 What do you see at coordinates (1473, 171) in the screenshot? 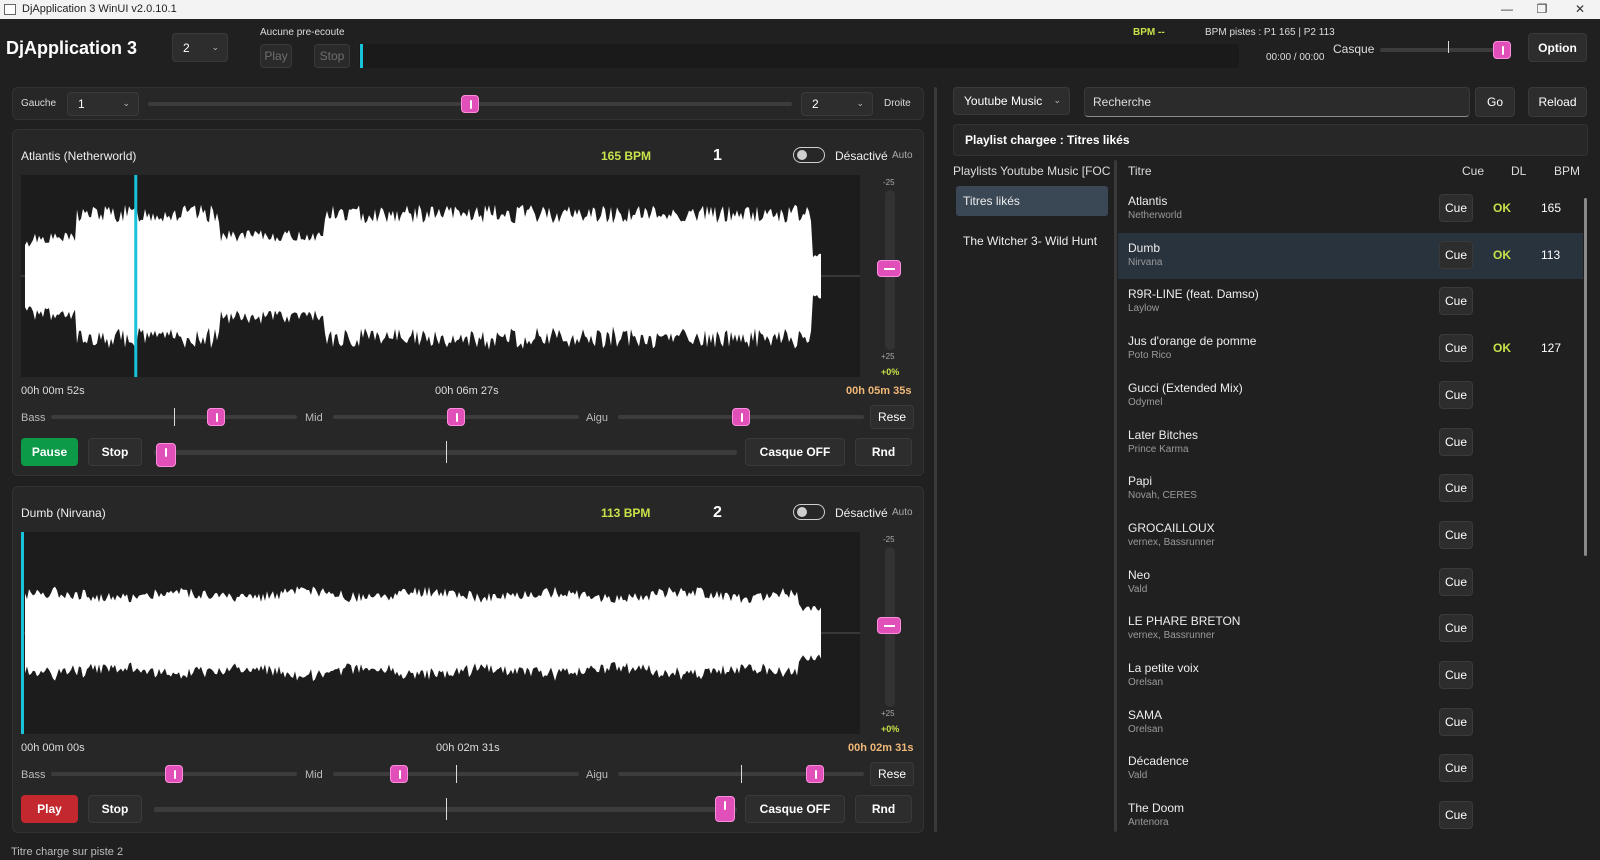
I see `column-cue: Cue` at bounding box center [1473, 171].